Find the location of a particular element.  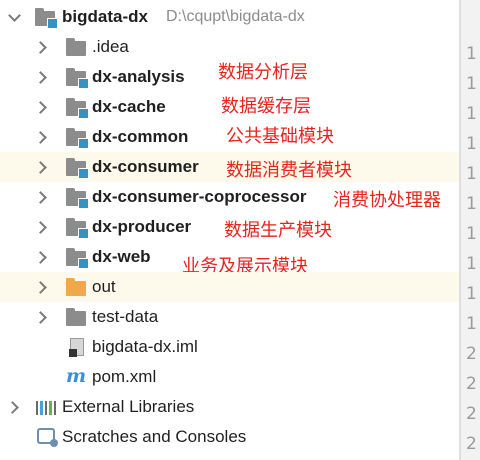

chevron-down-icon is located at coordinates (14, 15).